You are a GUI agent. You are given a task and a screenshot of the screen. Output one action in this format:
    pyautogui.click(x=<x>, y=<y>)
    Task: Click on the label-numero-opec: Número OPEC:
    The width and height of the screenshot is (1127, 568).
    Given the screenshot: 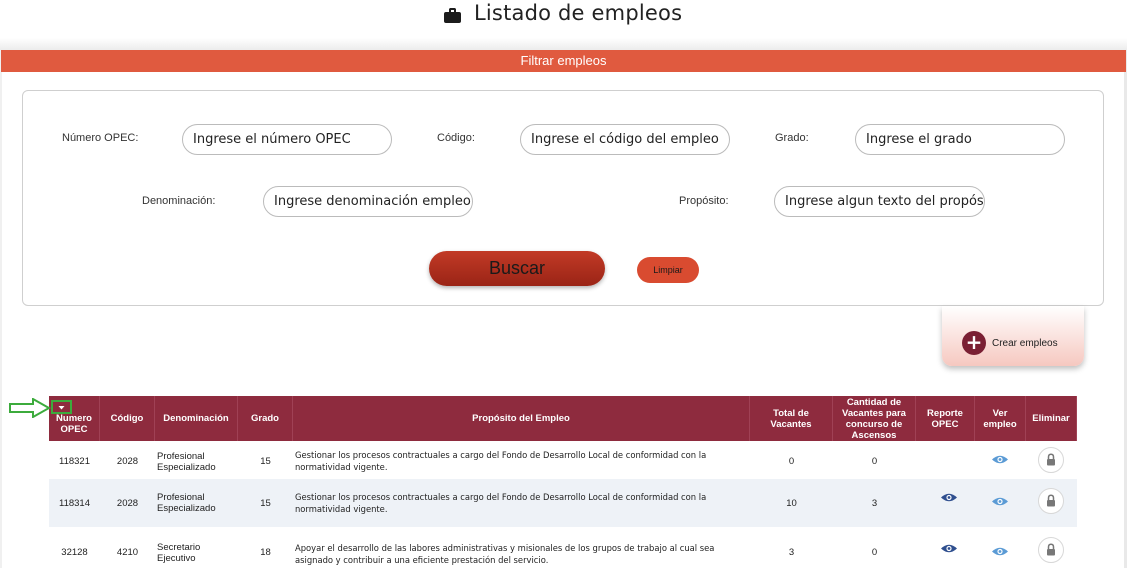 What is the action you would take?
    pyautogui.click(x=100, y=138)
    